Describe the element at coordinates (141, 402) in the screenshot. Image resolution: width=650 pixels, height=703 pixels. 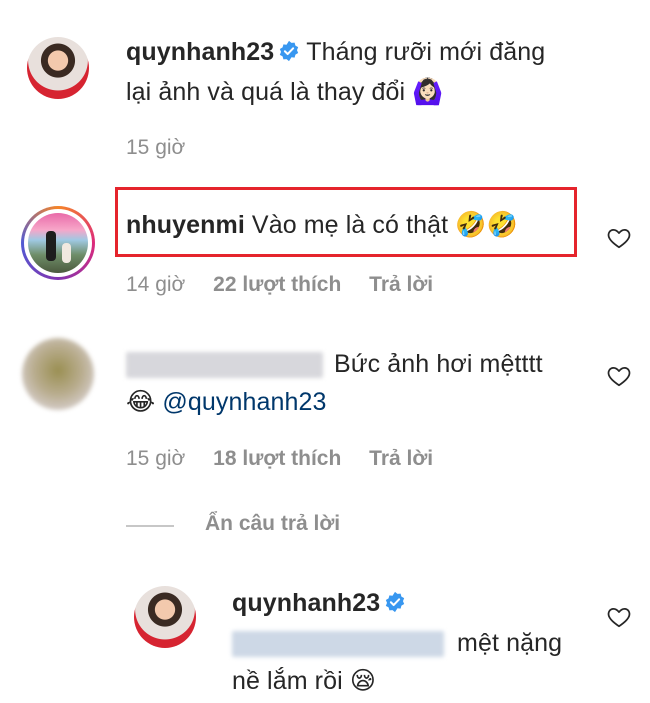
I see `emoji: 😂` at that location.